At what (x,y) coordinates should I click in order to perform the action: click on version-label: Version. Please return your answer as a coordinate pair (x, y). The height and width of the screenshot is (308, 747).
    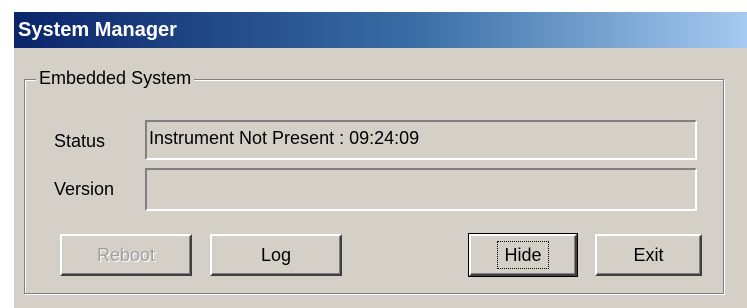
    Looking at the image, I should click on (84, 189).